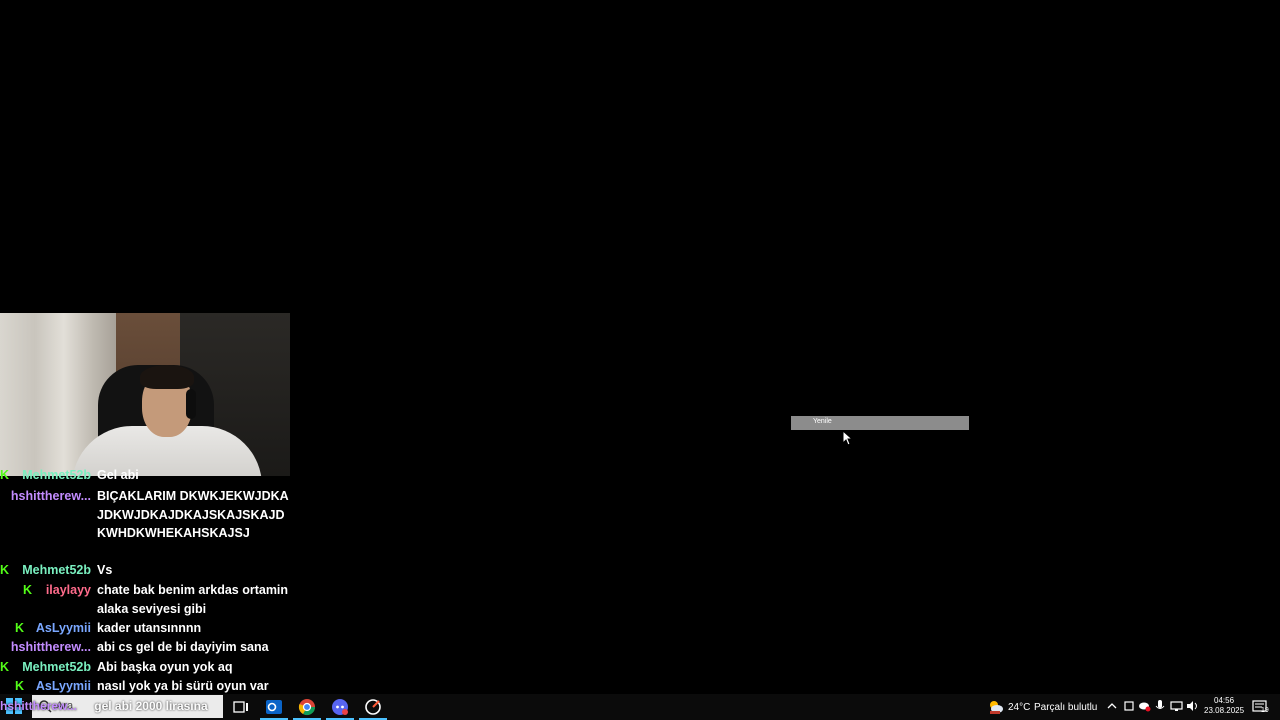  What do you see at coordinates (145, 394) in the screenshot?
I see `webcam-feed` at bounding box center [145, 394].